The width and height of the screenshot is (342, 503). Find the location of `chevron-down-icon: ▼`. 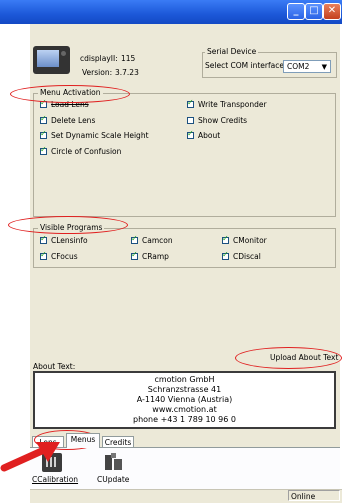

chevron-down-icon: ▼ is located at coordinates (324, 67).